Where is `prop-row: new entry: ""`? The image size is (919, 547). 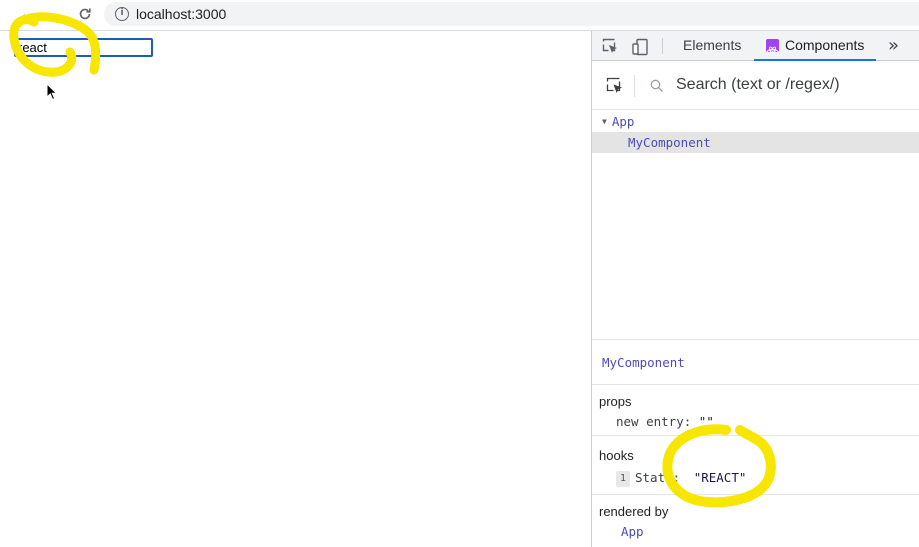
prop-row: new entry: "" is located at coordinates (665, 421).